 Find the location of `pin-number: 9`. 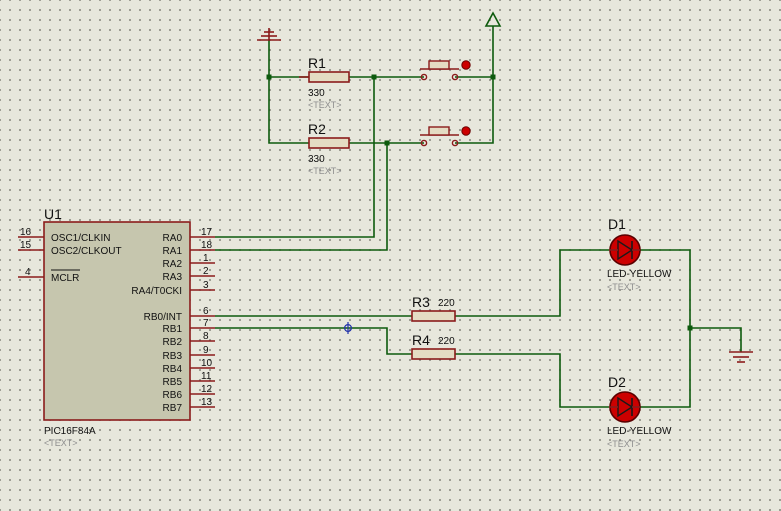

pin-number: 9 is located at coordinates (206, 350).